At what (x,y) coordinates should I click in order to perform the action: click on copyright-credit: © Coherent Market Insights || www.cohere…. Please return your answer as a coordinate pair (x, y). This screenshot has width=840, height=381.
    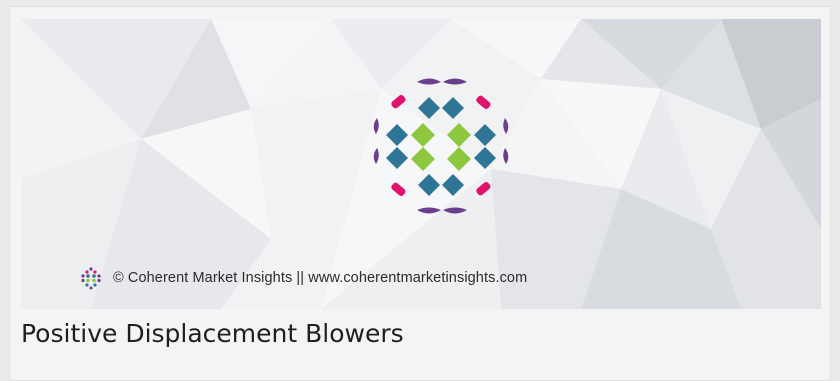
    Looking at the image, I should click on (303, 278).